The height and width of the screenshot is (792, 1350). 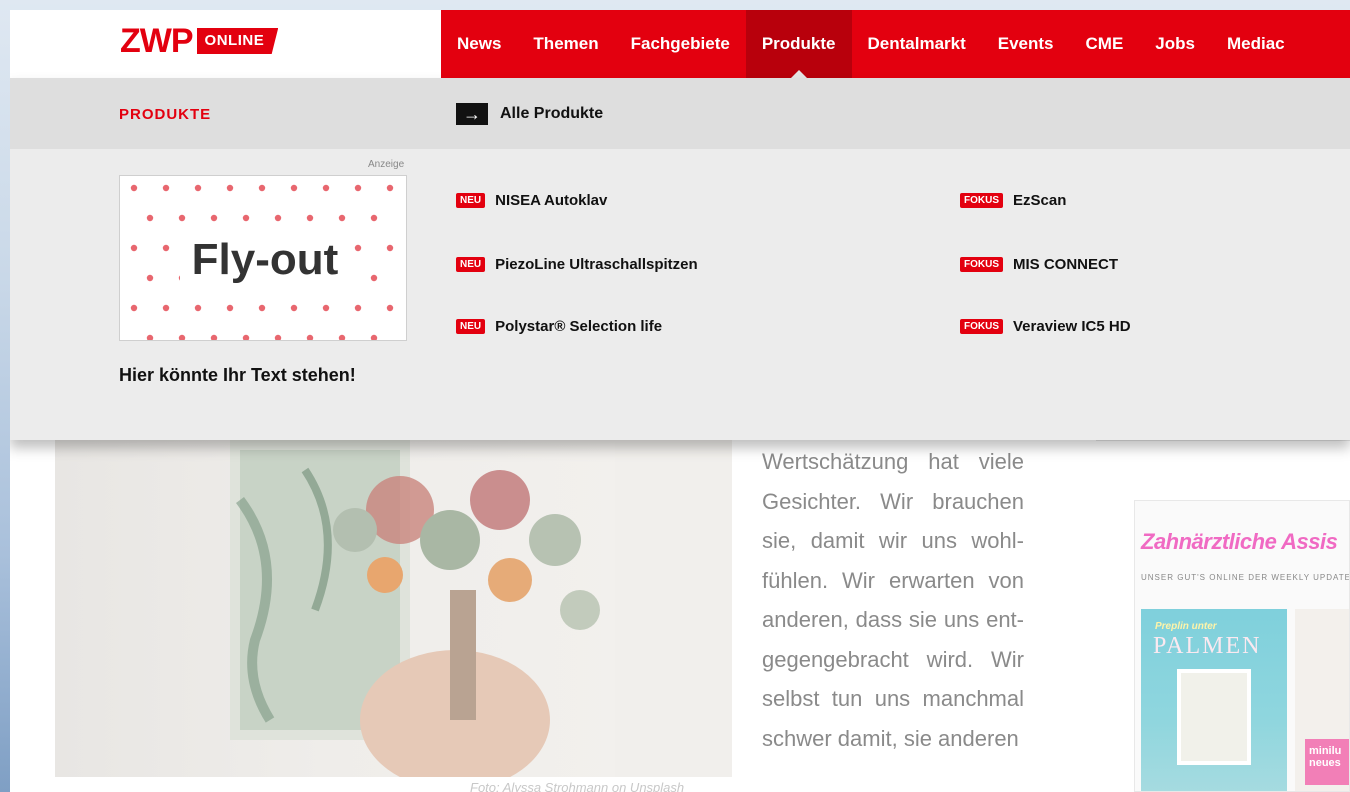 I want to click on logo-badge: ONLINE, so click(x=237, y=41).